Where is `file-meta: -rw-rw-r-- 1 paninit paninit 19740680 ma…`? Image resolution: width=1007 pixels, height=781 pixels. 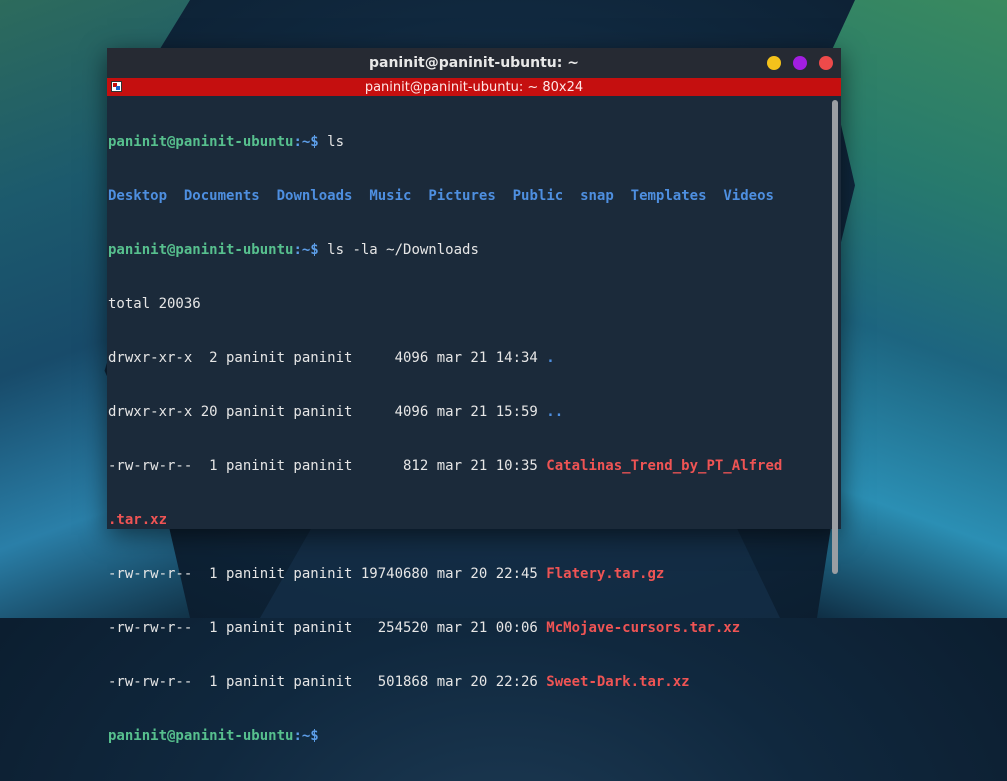
file-meta: -rw-rw-r-- 1 paninit paninit 19740680 ma… is located at coordinates (327, 574).